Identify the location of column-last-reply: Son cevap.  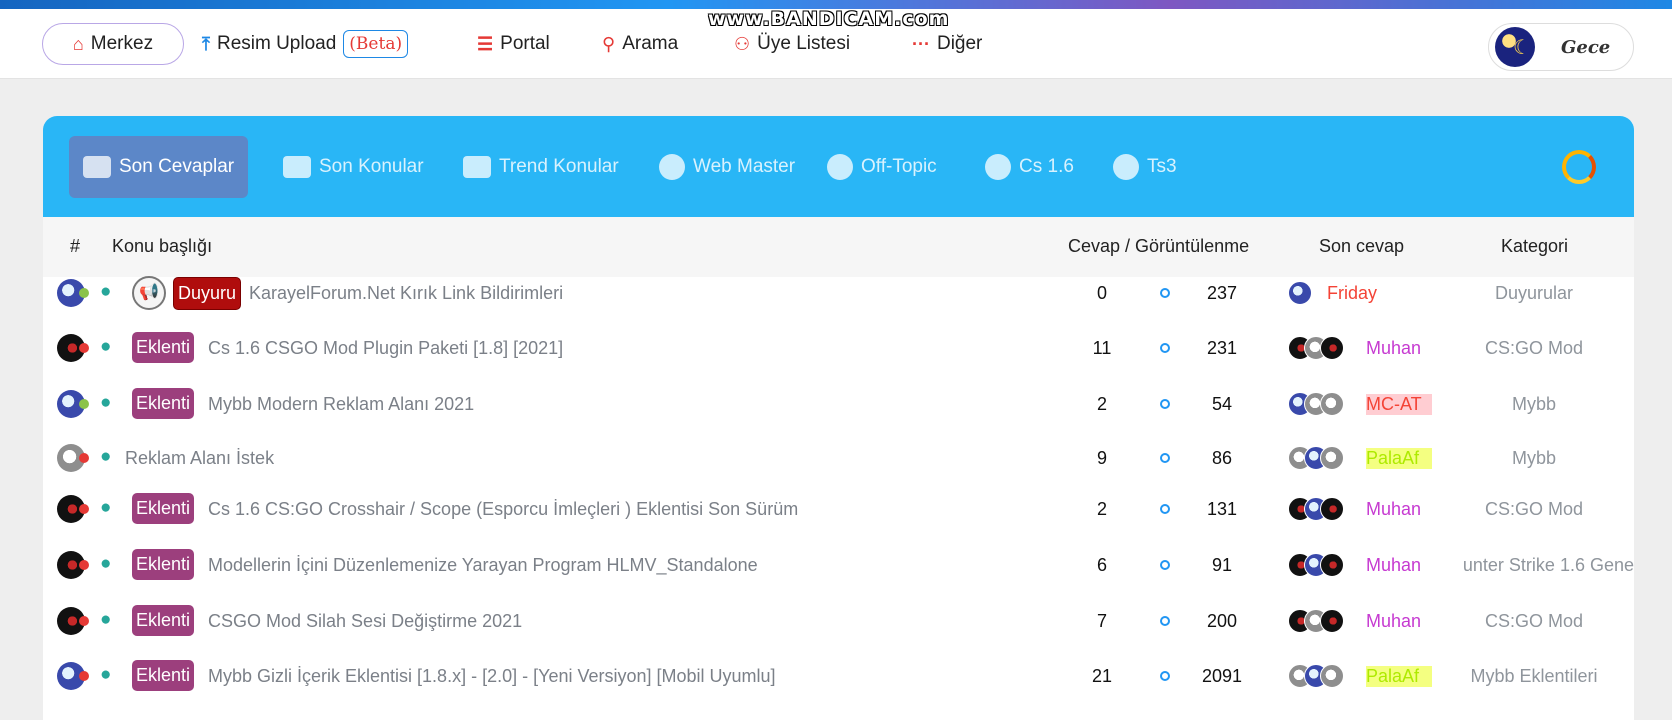
(1362, 246).